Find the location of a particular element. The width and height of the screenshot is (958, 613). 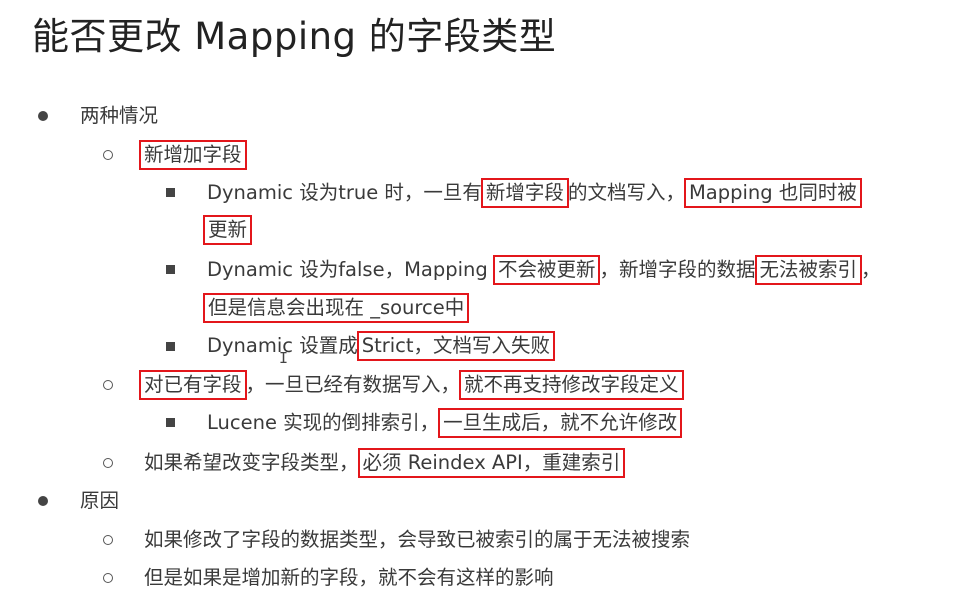

list-item-continuation: 但是信息会出现在 _source中 is located at coordinates (336, 308).